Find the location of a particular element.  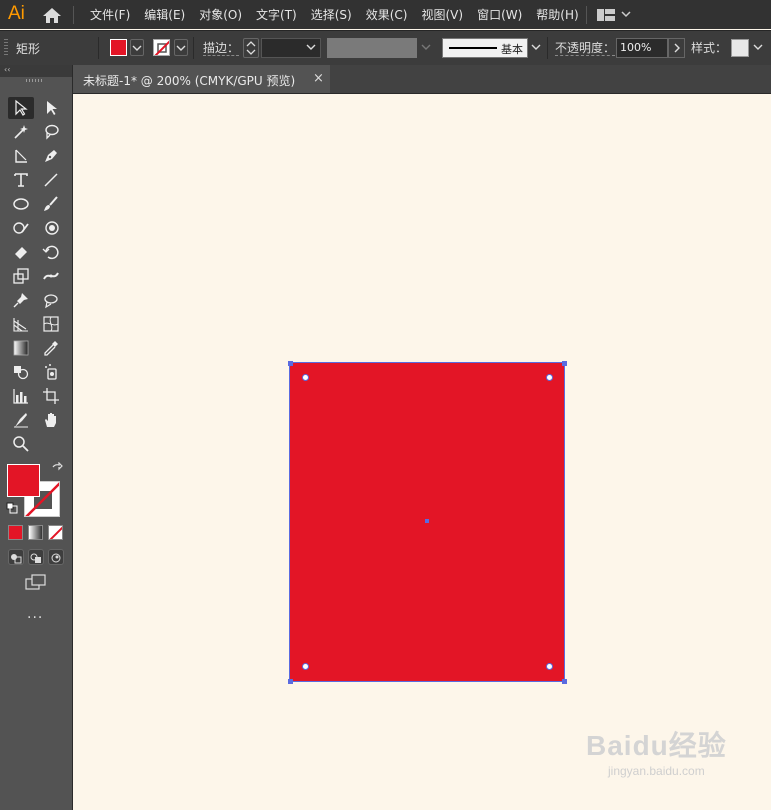

selection-tool is located at coordinates (21, 108).